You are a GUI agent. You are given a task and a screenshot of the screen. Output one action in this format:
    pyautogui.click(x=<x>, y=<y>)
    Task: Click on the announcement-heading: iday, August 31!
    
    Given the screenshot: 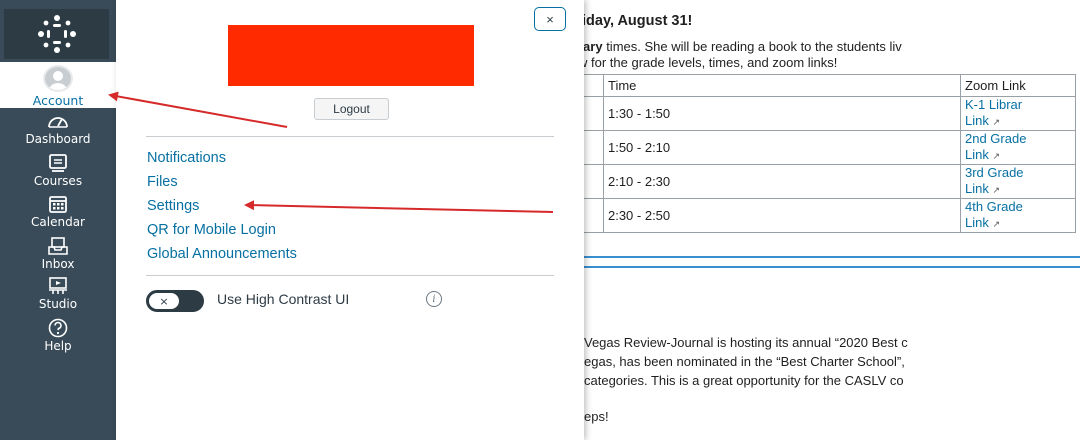 What is the action you would take?
    pyautogui.click(x=638, y=21)
    